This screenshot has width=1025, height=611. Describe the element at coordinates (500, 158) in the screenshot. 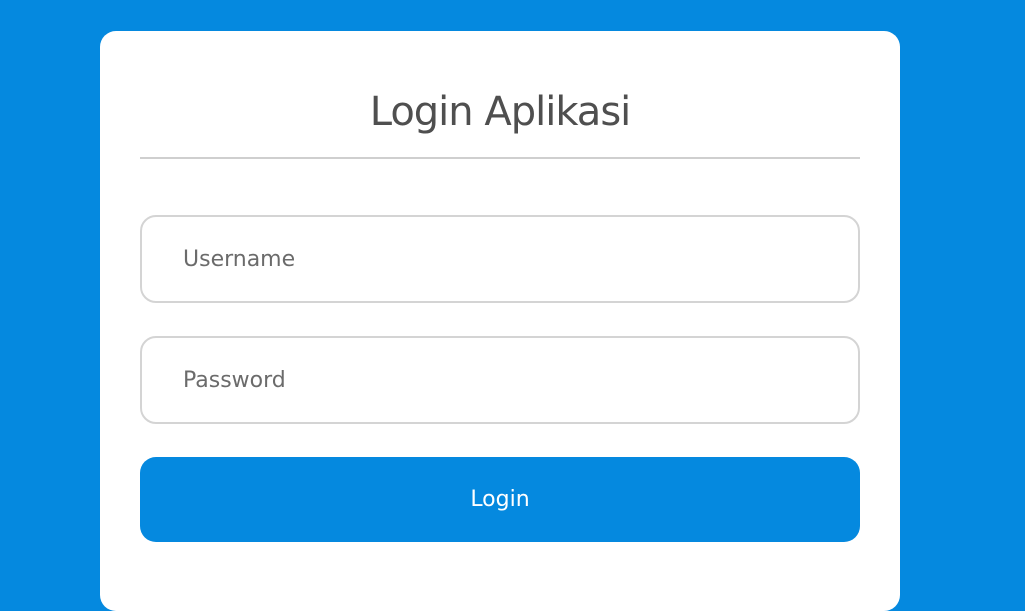

I see `title-divider` at that location.